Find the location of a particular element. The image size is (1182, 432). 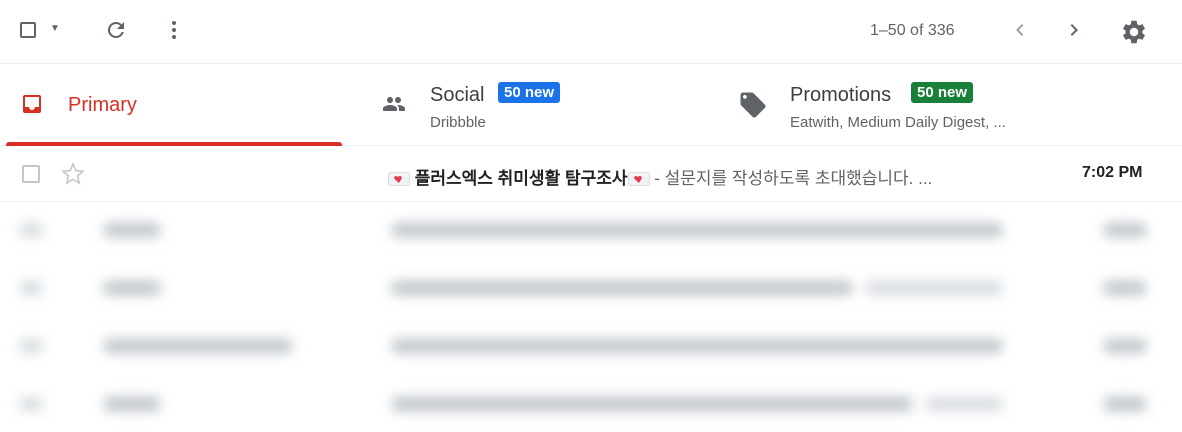

pagination-range: 1–50 of 336 is located at coordinates (912, 30).